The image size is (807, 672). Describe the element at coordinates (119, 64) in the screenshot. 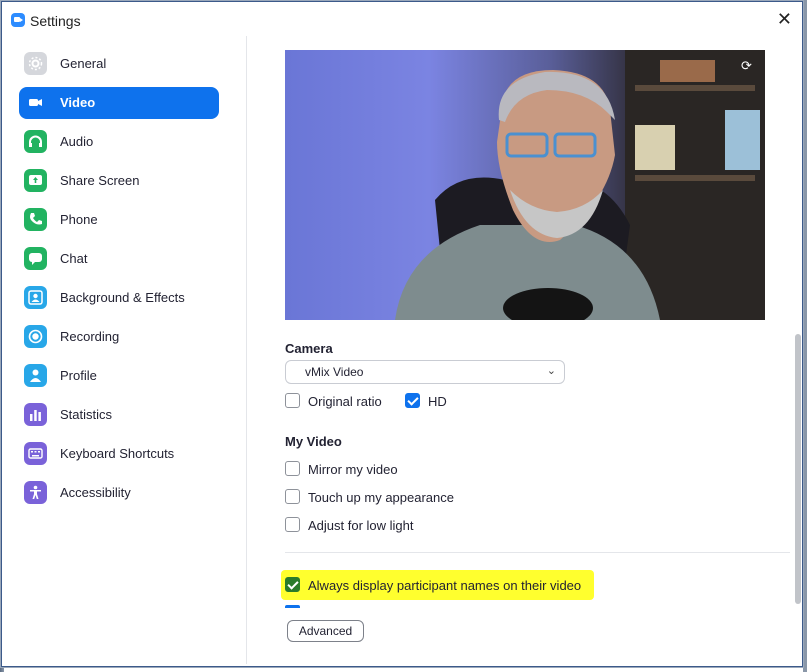

I see `sidebar-item-general: General` at that location.